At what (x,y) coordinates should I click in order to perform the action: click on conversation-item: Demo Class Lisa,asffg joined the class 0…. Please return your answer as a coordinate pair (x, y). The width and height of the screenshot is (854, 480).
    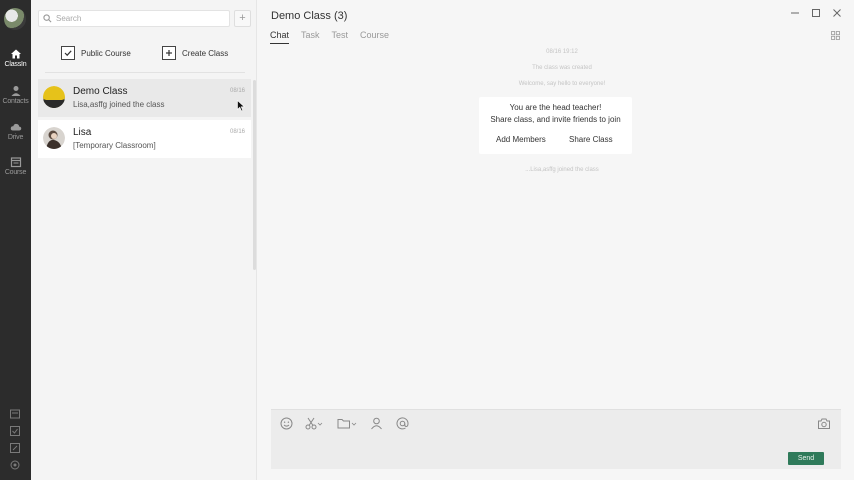
    Looking at the image, I should click on (144, 98).